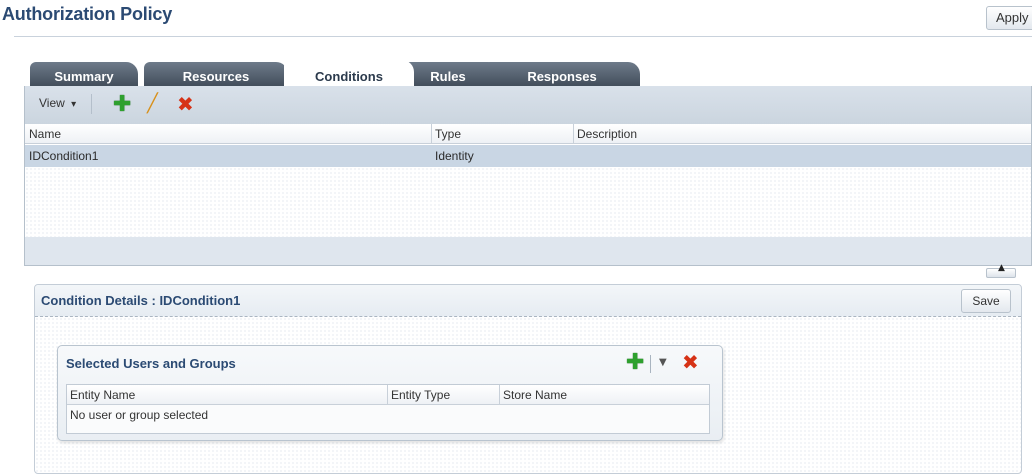  Describe the element at coordinates (448, 134) in the screenshot. I see `column-header-type: Type` at that location.